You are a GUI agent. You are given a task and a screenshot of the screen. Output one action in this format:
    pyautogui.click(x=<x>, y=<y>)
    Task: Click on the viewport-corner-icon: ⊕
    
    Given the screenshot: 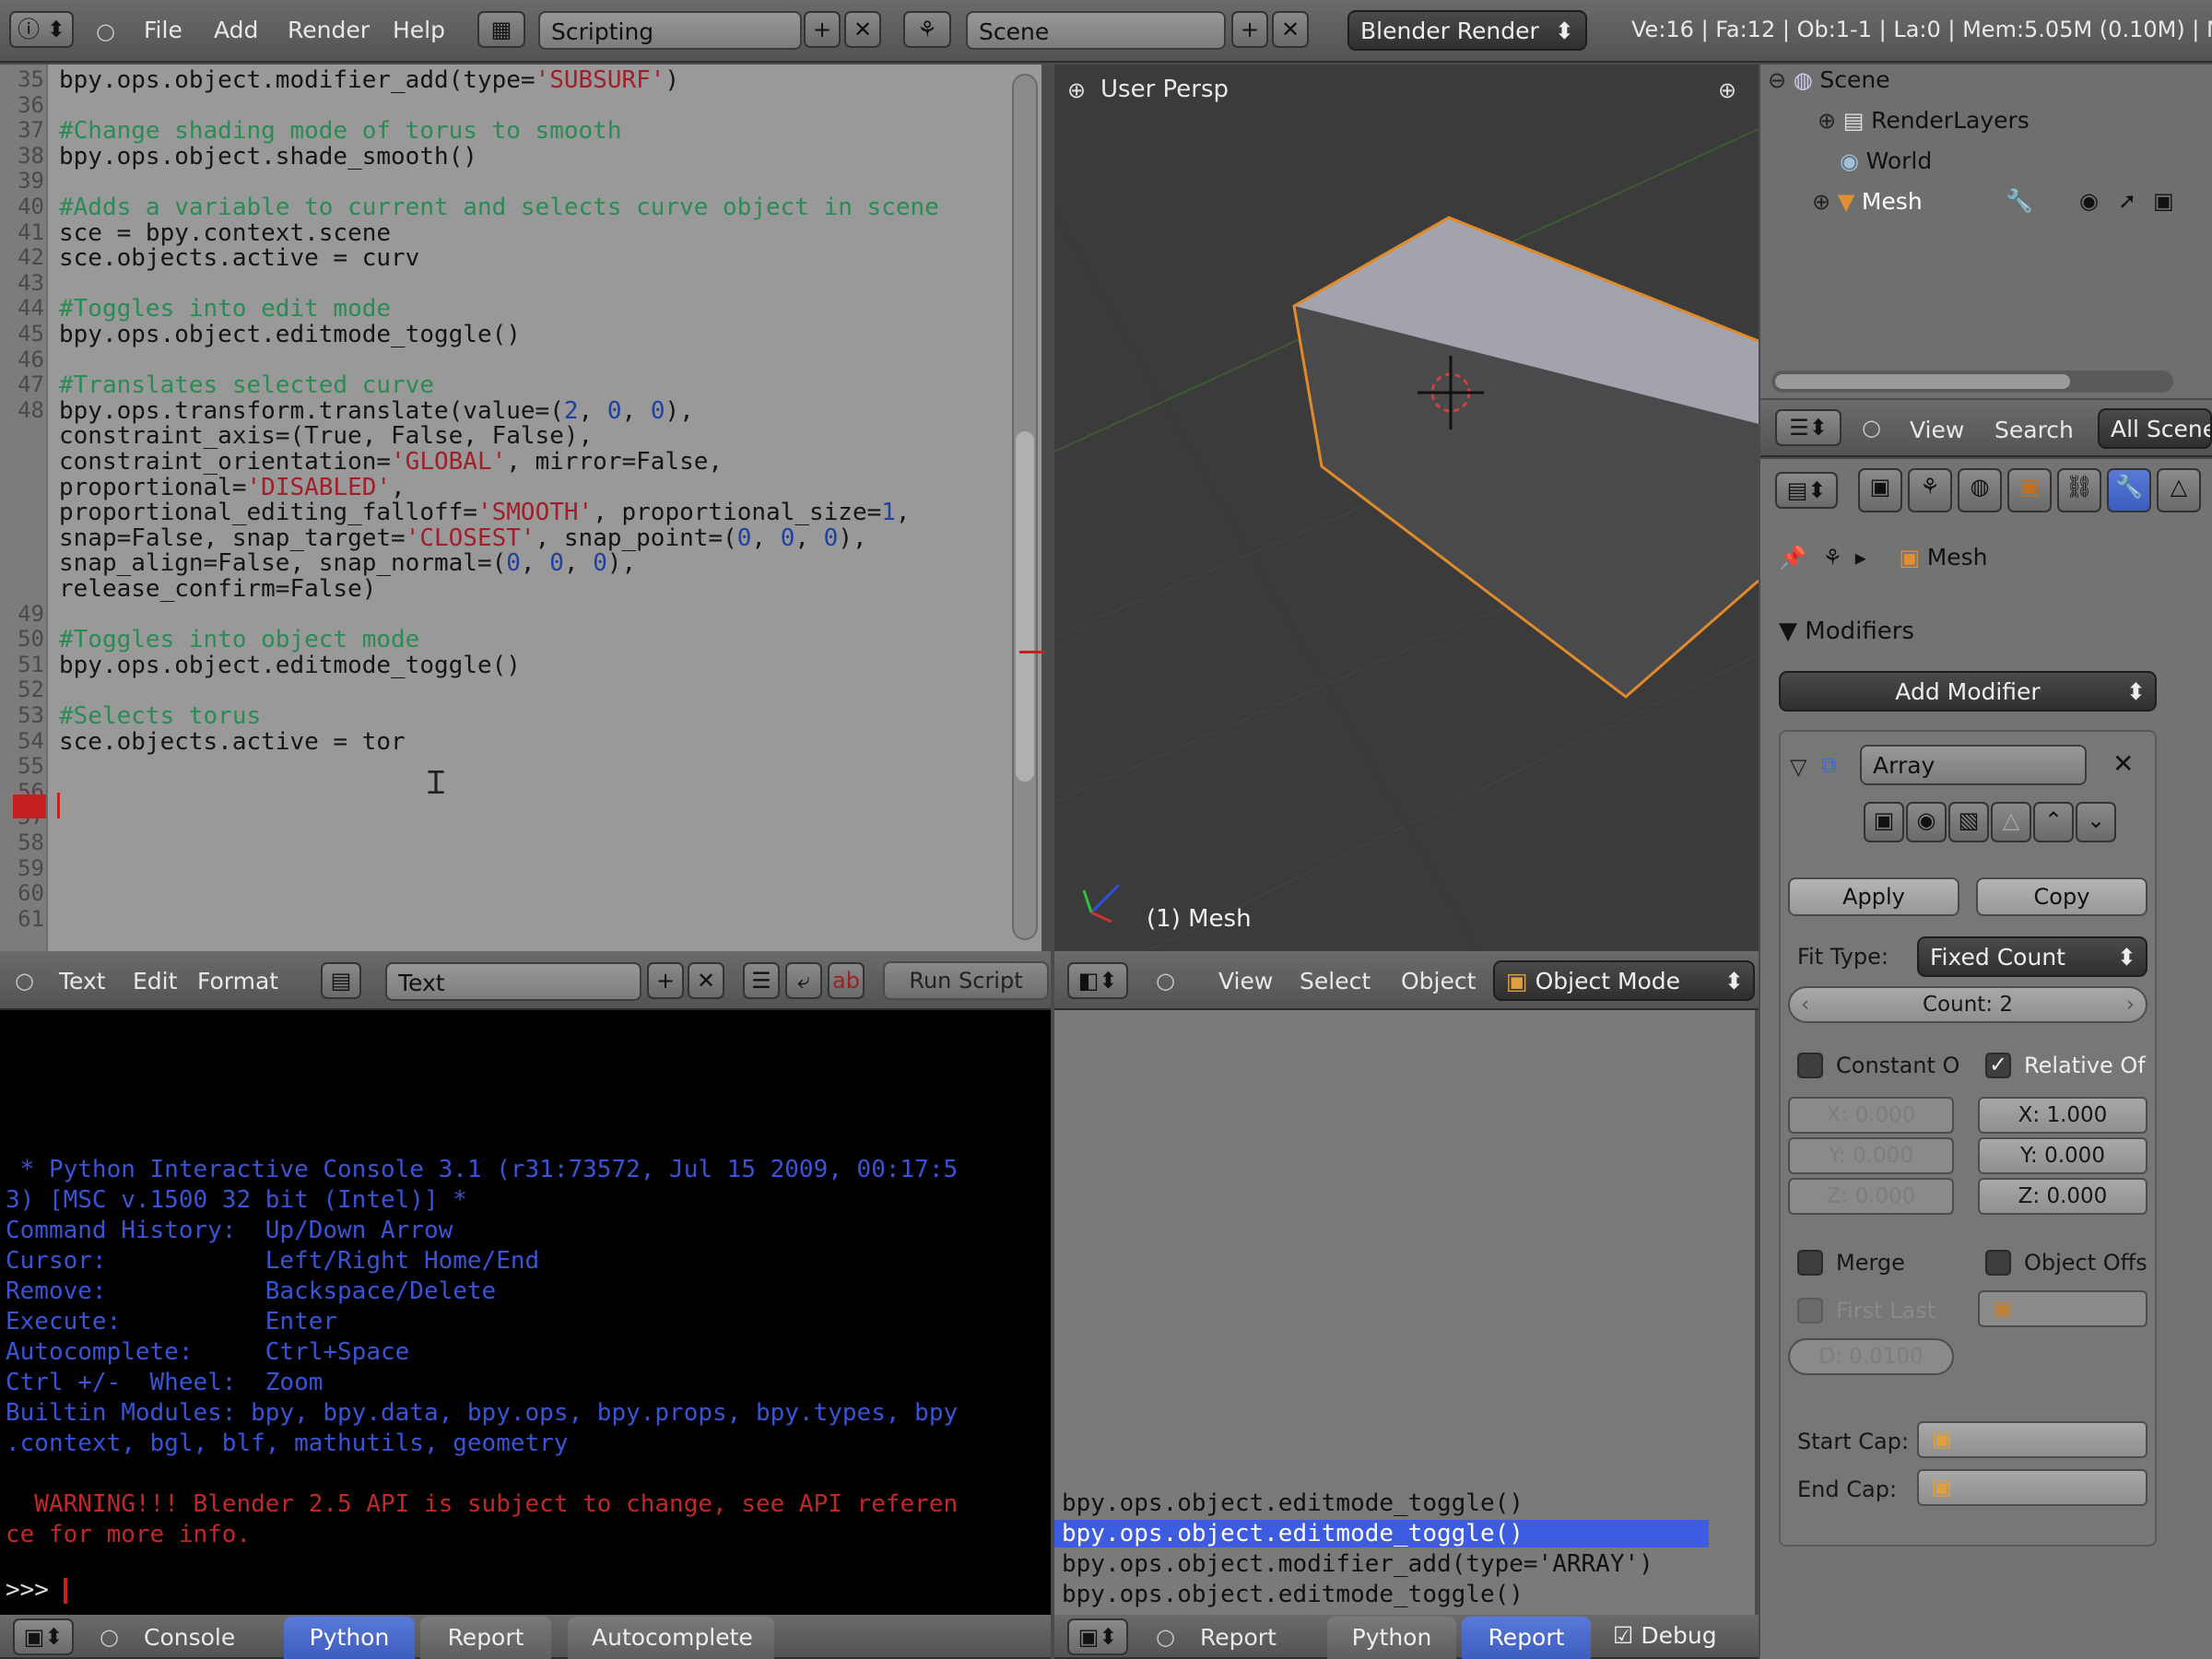 What is the action you would take?
    pyautogui.click(x=1727, y=90)
    